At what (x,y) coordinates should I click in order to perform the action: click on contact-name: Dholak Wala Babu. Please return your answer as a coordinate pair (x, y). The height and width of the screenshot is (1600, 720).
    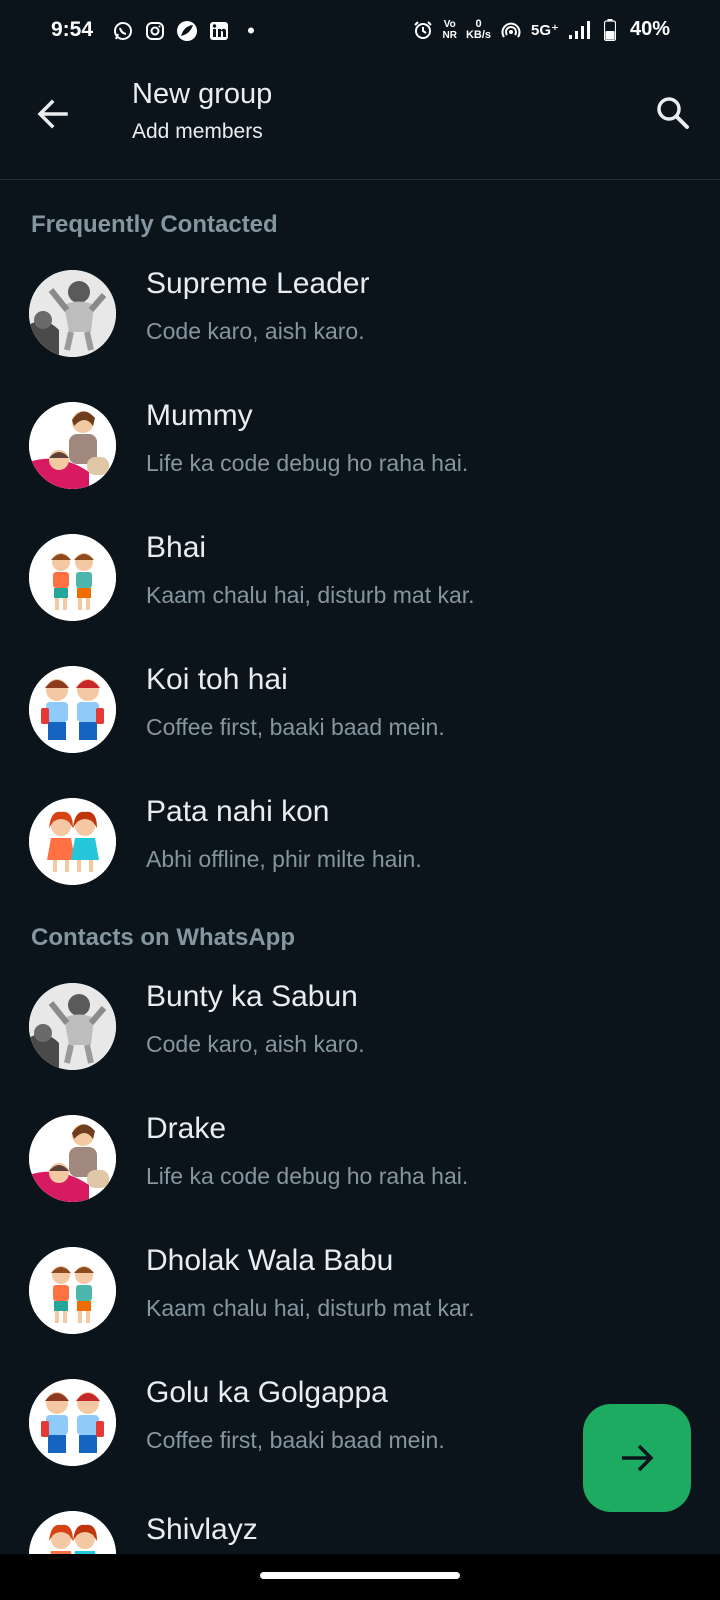
    Looking at the image, I should click on (270, 1260).